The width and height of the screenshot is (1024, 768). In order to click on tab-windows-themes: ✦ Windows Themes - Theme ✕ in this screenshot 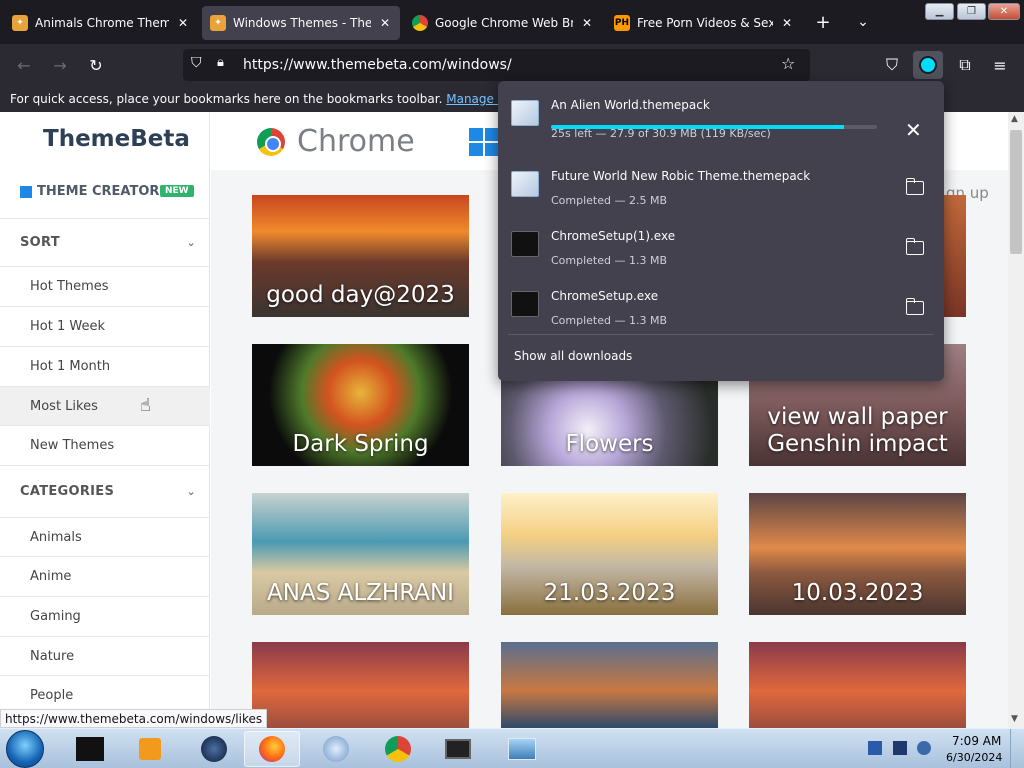, I will do `click(301, 23)`.